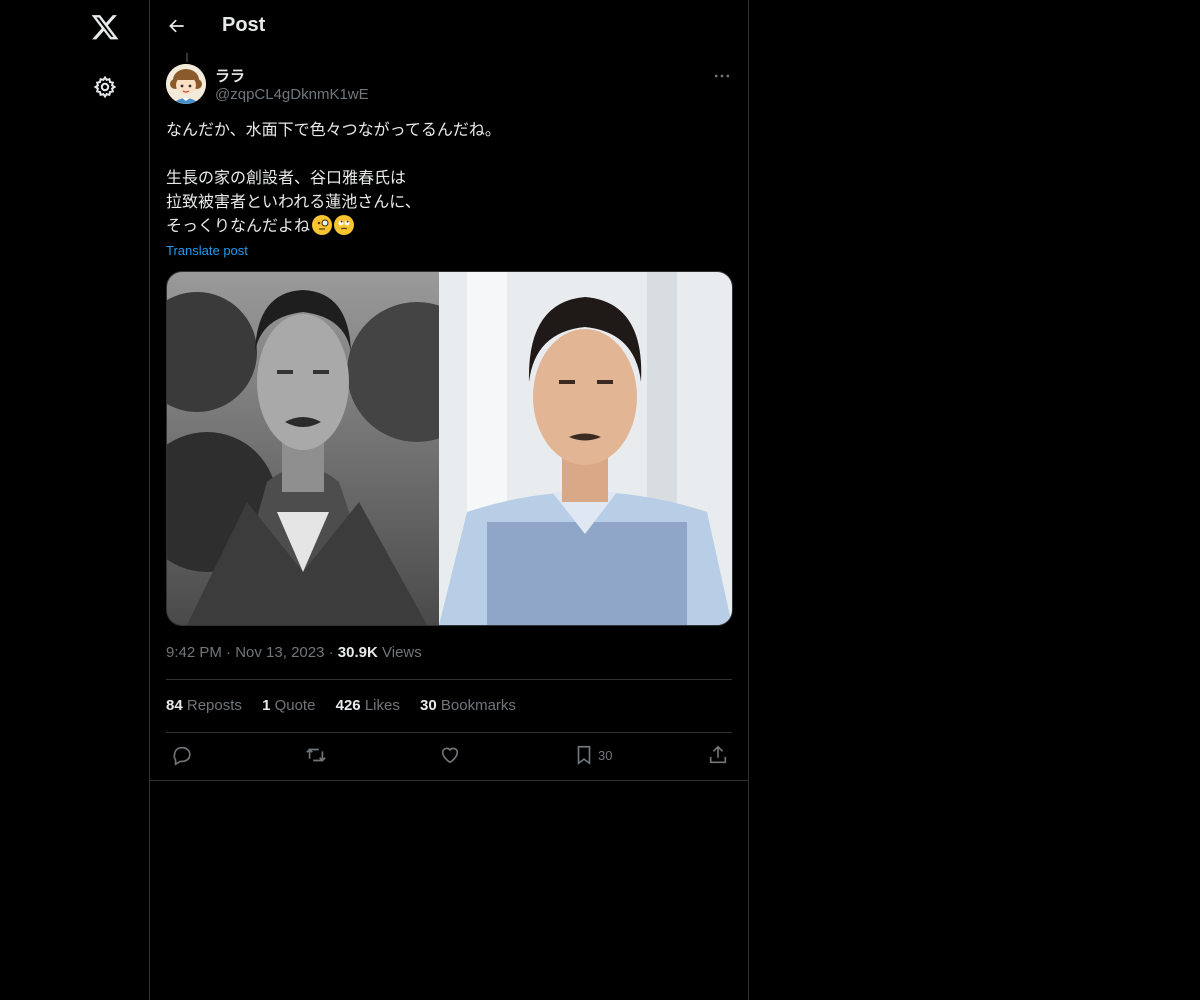  I want to click on thread-line, so click(187, 57).